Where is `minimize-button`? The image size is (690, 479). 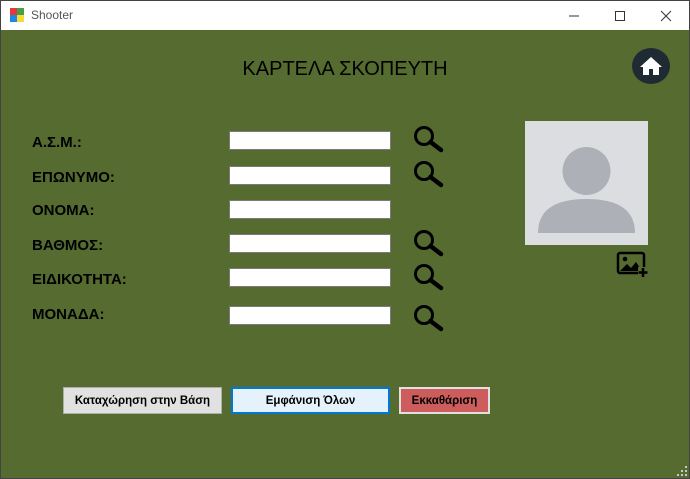 minimize-button is located at coordinates (574, 15).